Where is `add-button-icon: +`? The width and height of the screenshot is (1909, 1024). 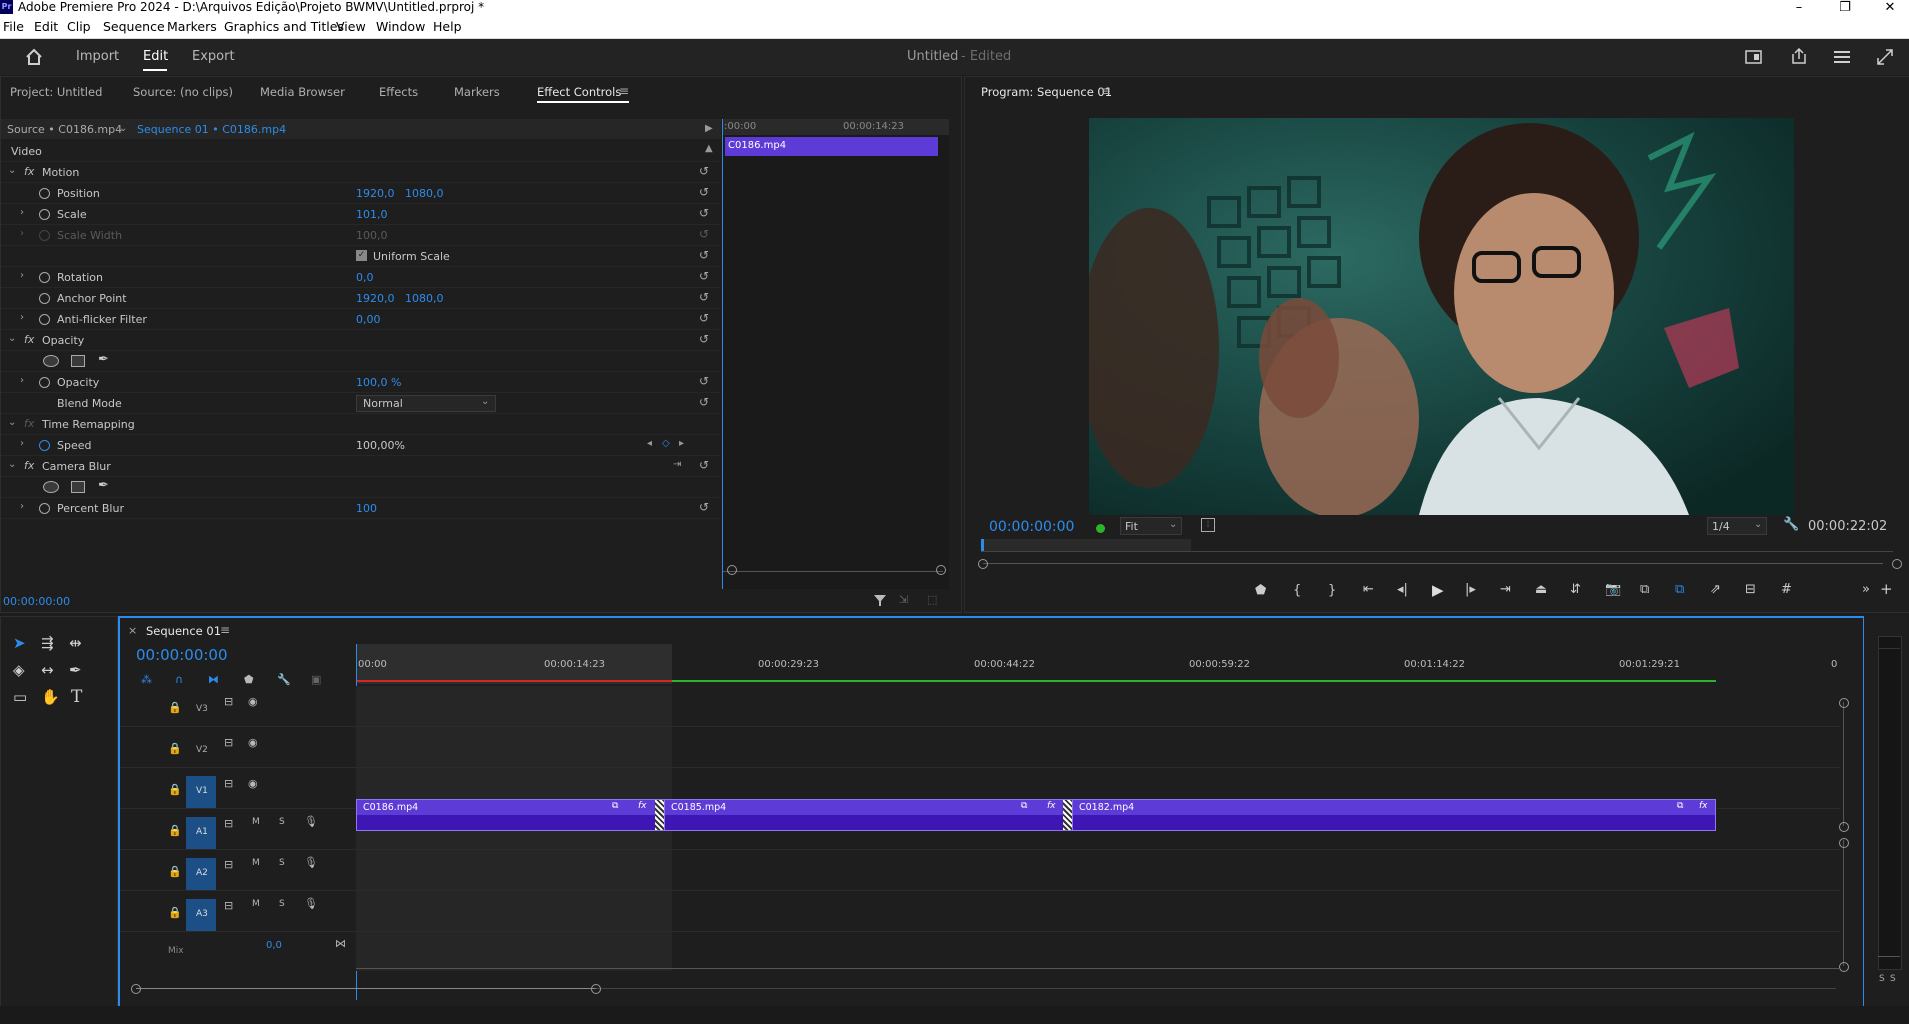
add-button-icon: + is located at coordinates (1886, 589).